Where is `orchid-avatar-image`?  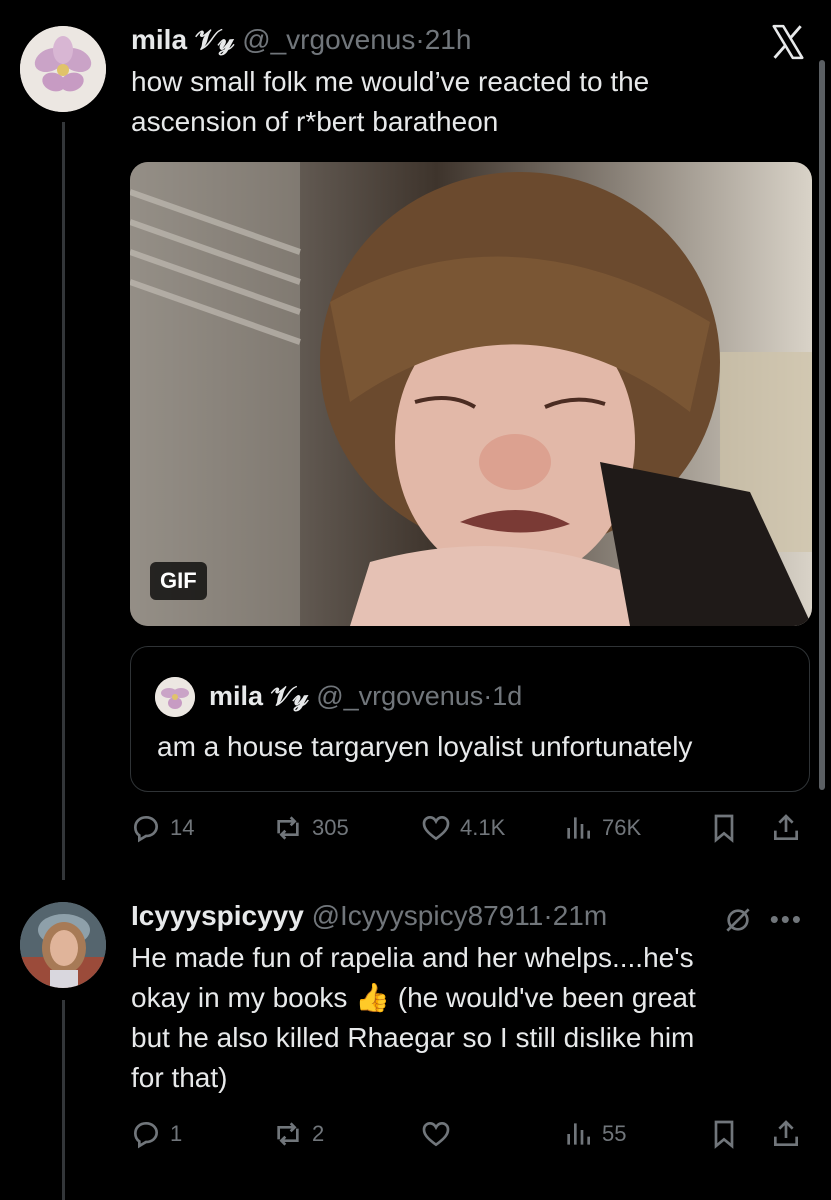 orchid-avatar-image is located at coordinates (63, 69).